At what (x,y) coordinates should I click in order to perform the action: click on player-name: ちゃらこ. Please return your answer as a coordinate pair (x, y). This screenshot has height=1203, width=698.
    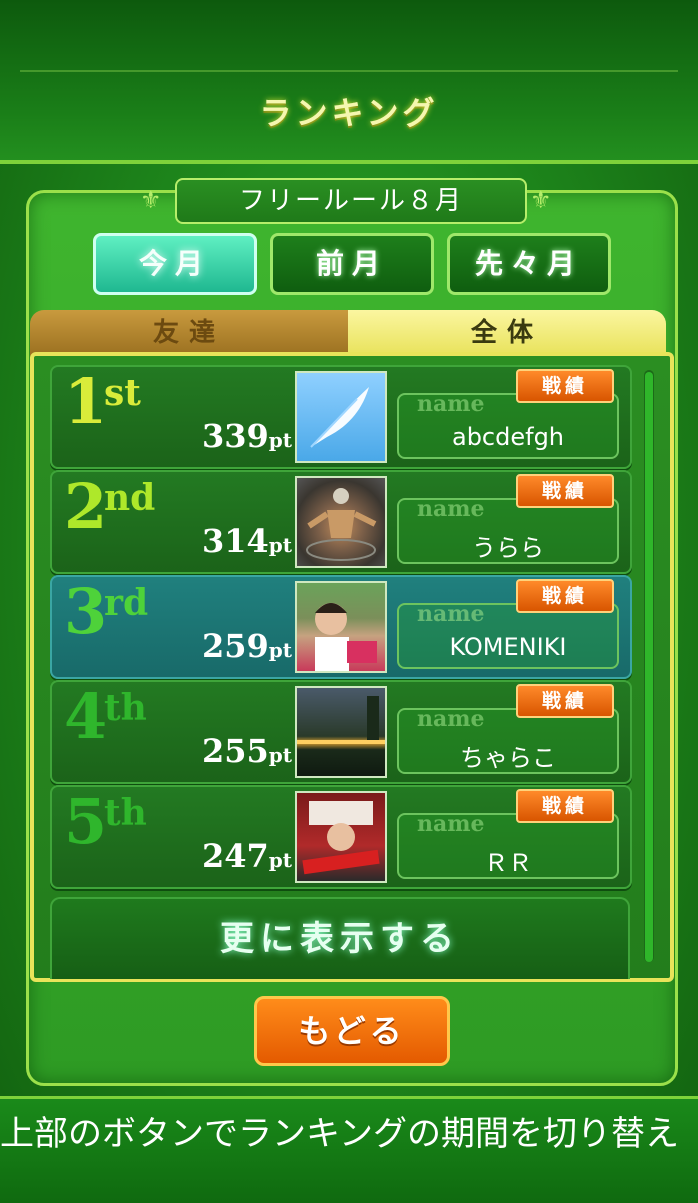
    Looking at the image, I should click on (508, 758).